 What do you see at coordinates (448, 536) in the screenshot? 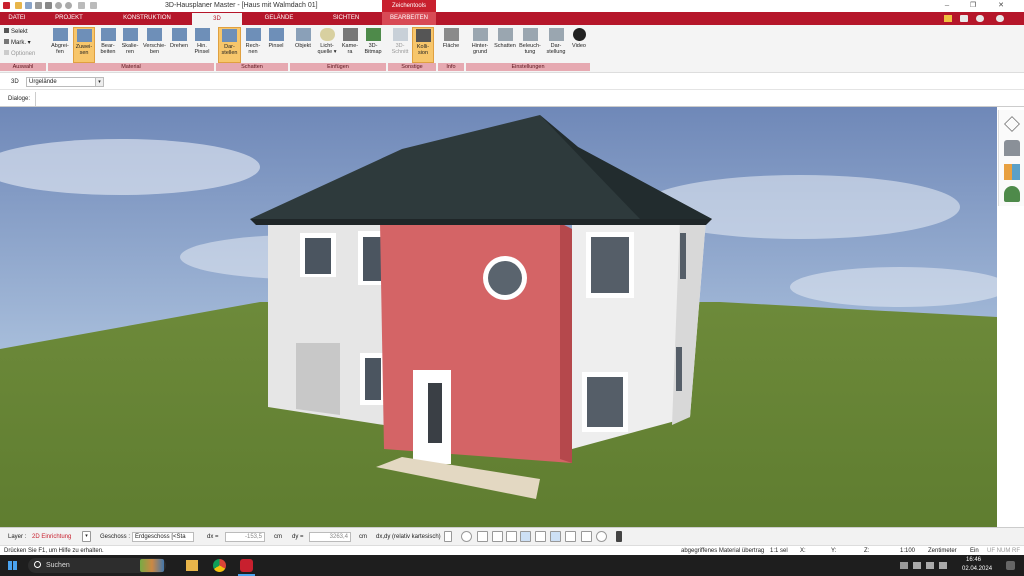
I see `coord-mode-dropdown-icon` at bounding box center [448, 536].